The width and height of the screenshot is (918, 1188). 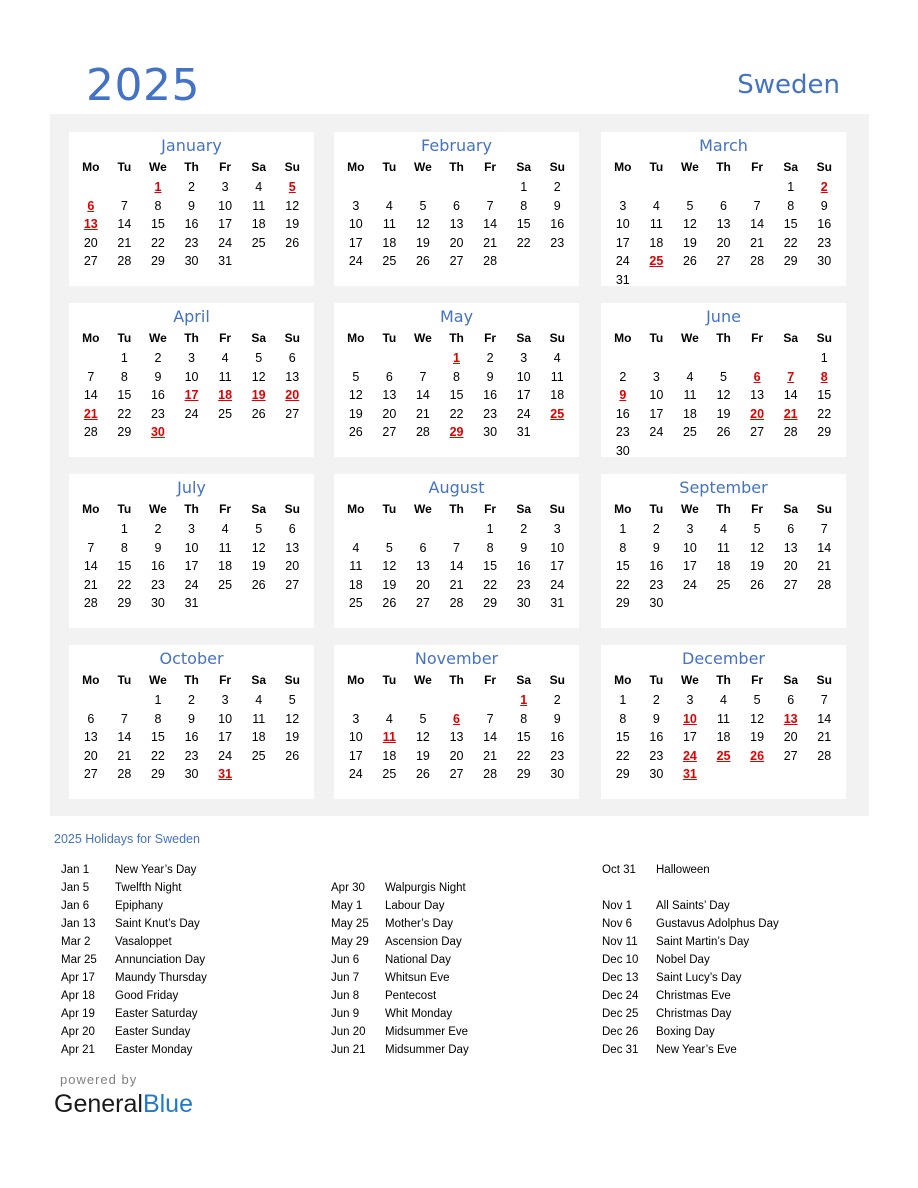 I want to click on holiday-item: Nov 11 Saint Martin’s Day, so click(x=690, y=942).